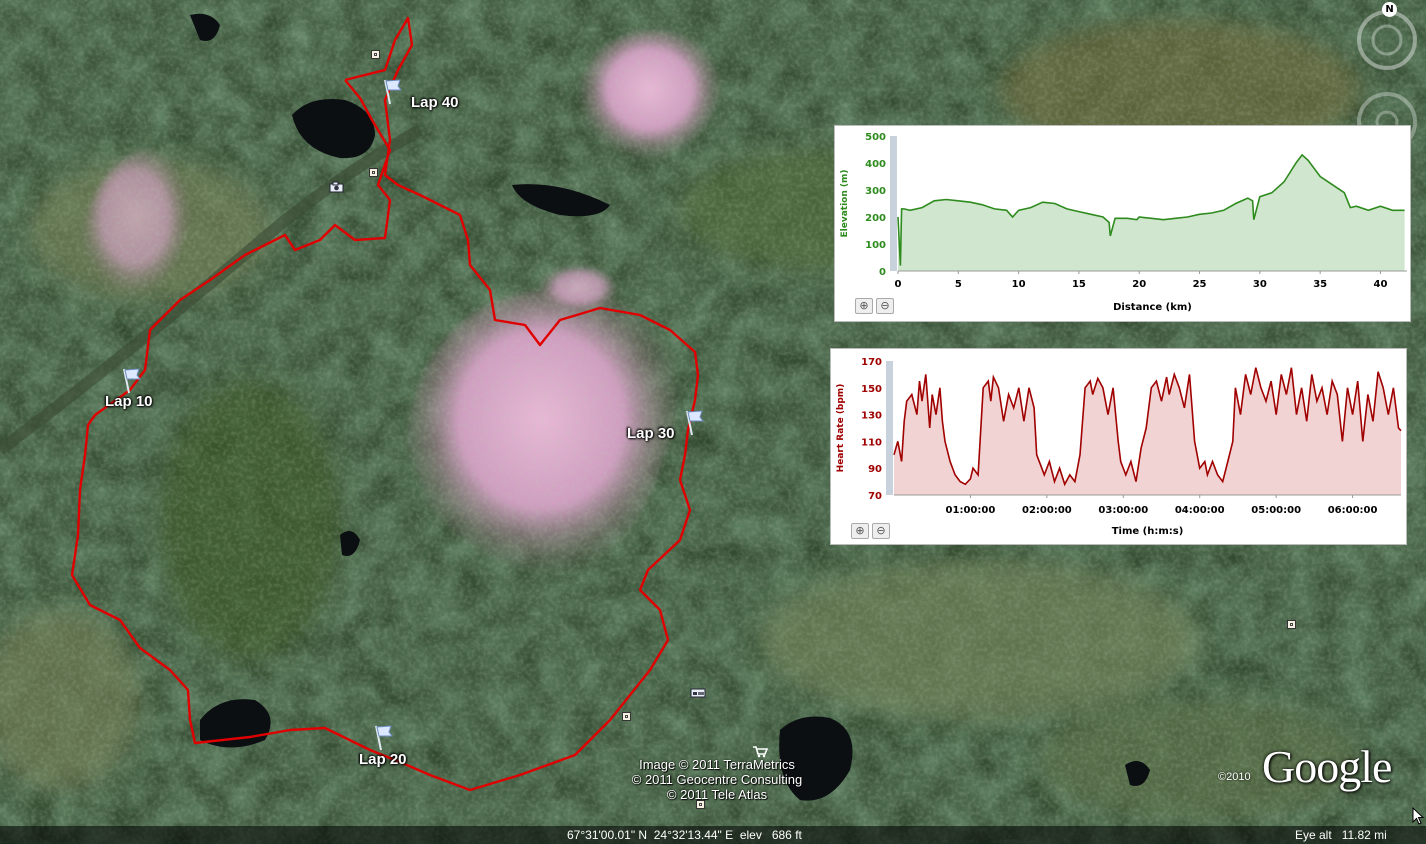  What do you see at coordinates (1418, 816) in the screenshot?
I see `mouse-pointer-icon` at bounding box center [1418, 816].